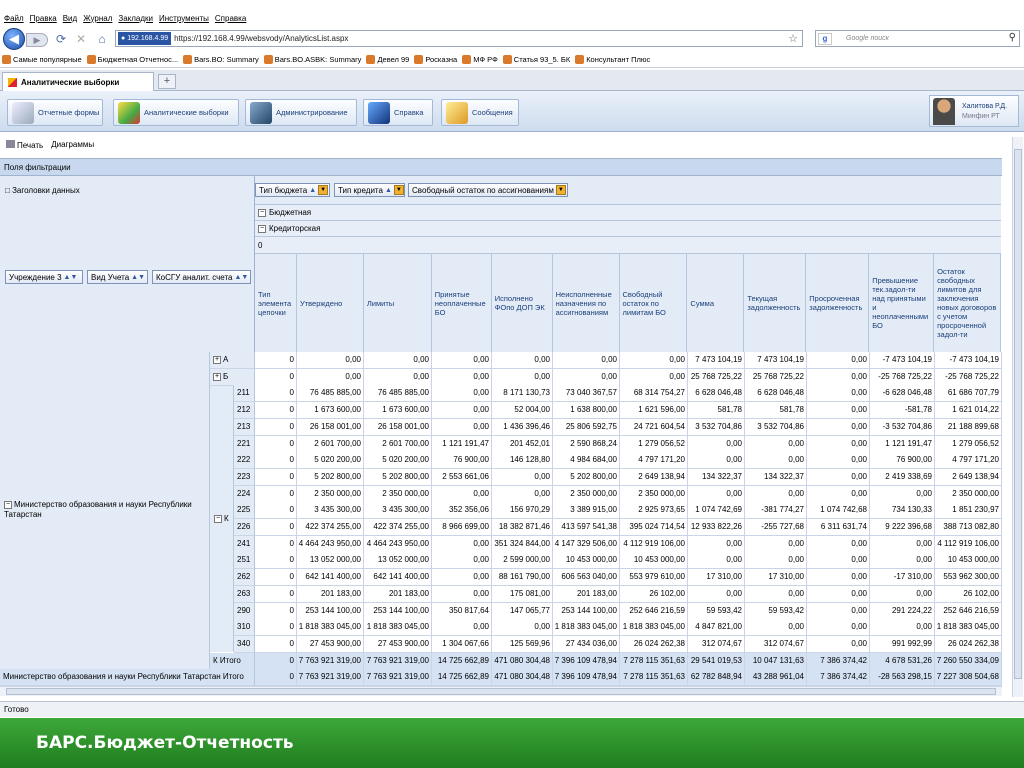 This screenshot has height=768, width=1024. What do you see at coordinates (102, 39) in the screenshot?
I see `home-icon: ⌂` at bounding box center [102, 39].